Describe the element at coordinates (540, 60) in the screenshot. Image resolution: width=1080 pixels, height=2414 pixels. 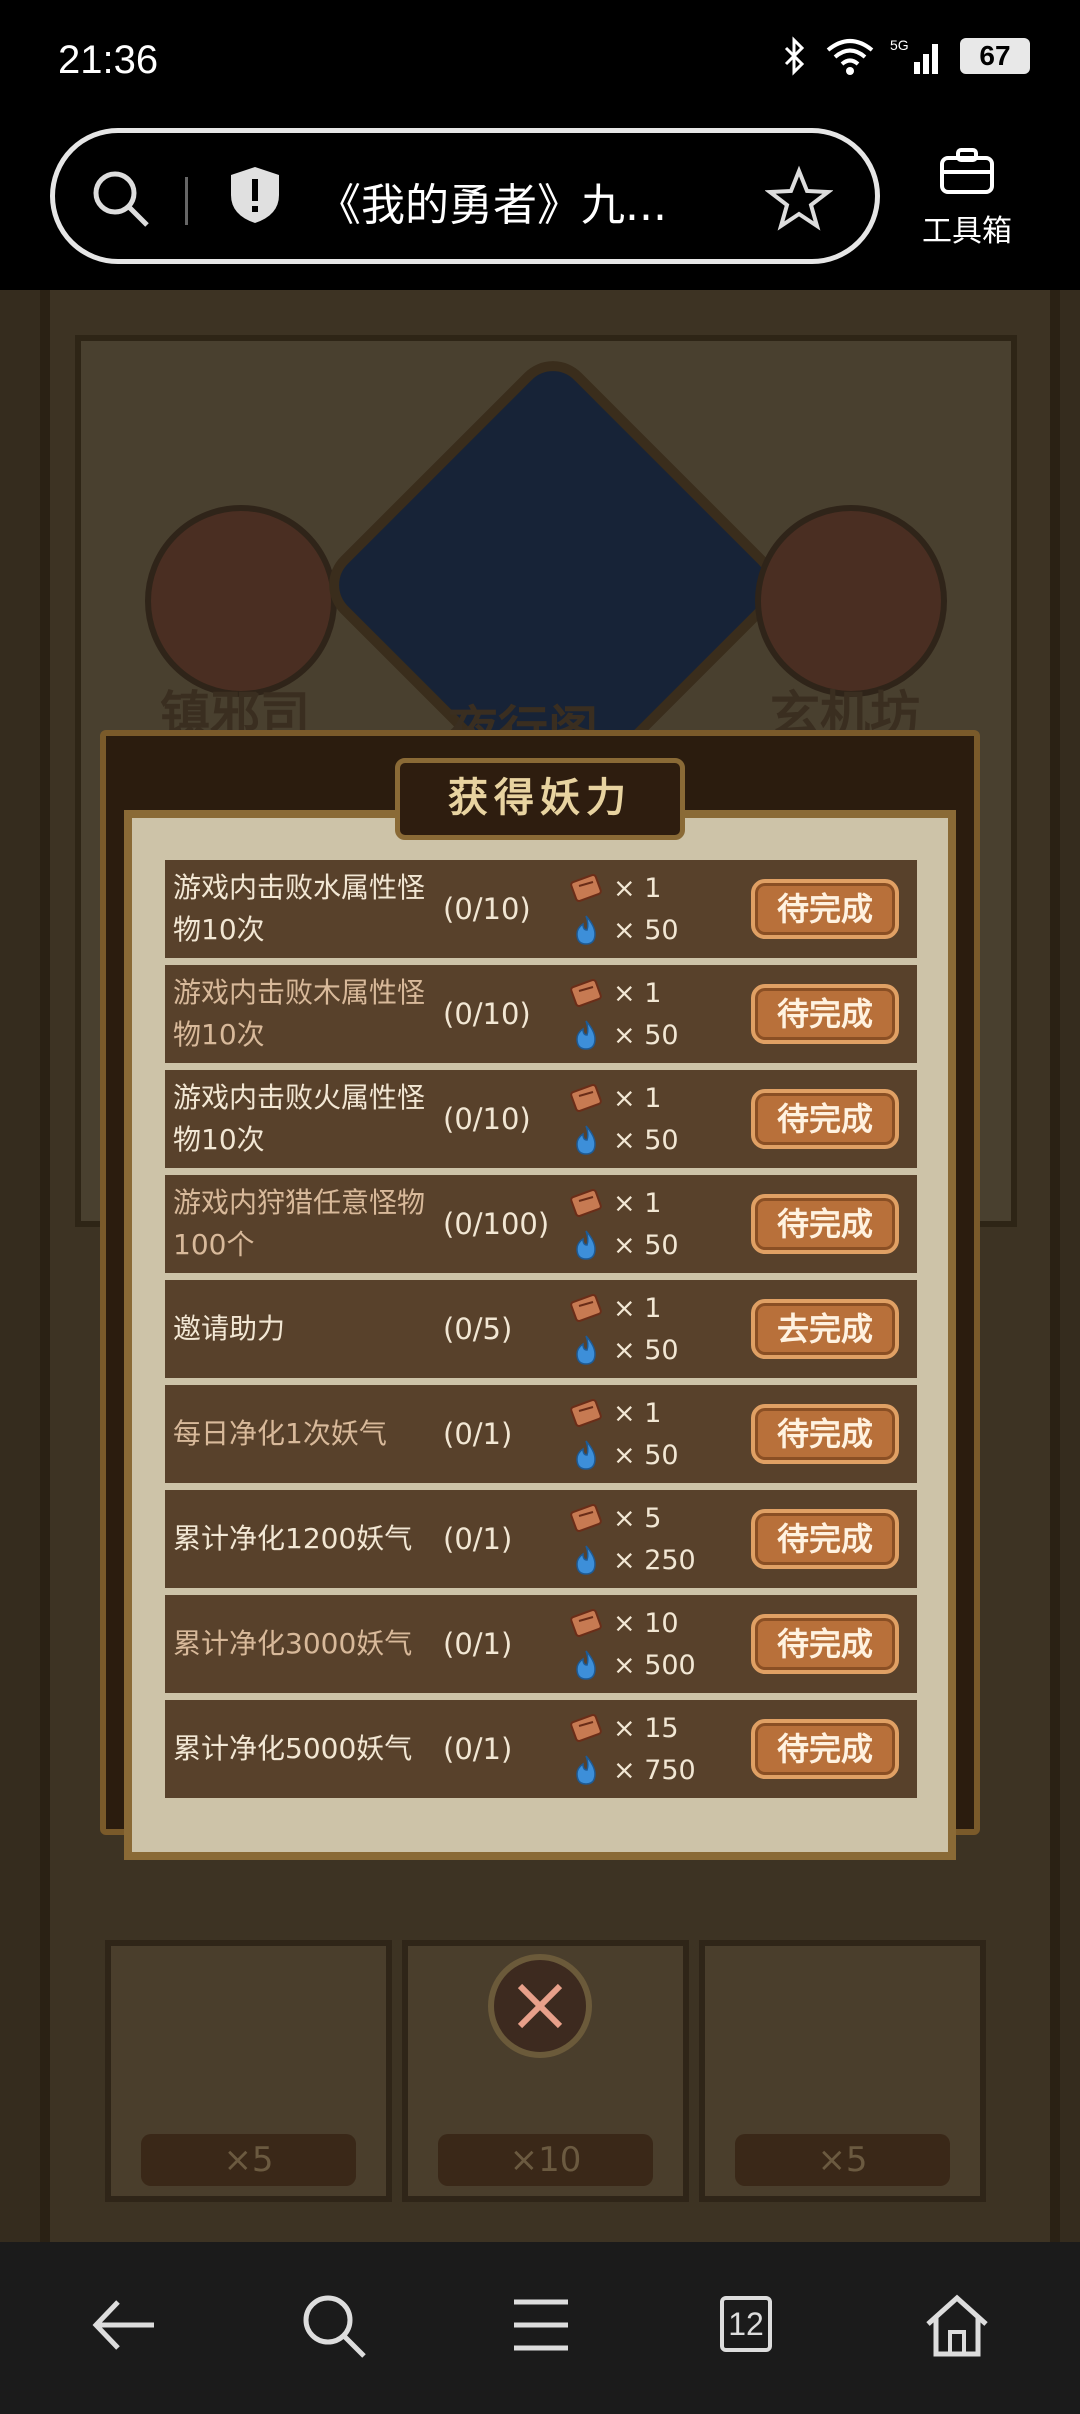
I see `status-bar: 21:36 5G 67` at that location.